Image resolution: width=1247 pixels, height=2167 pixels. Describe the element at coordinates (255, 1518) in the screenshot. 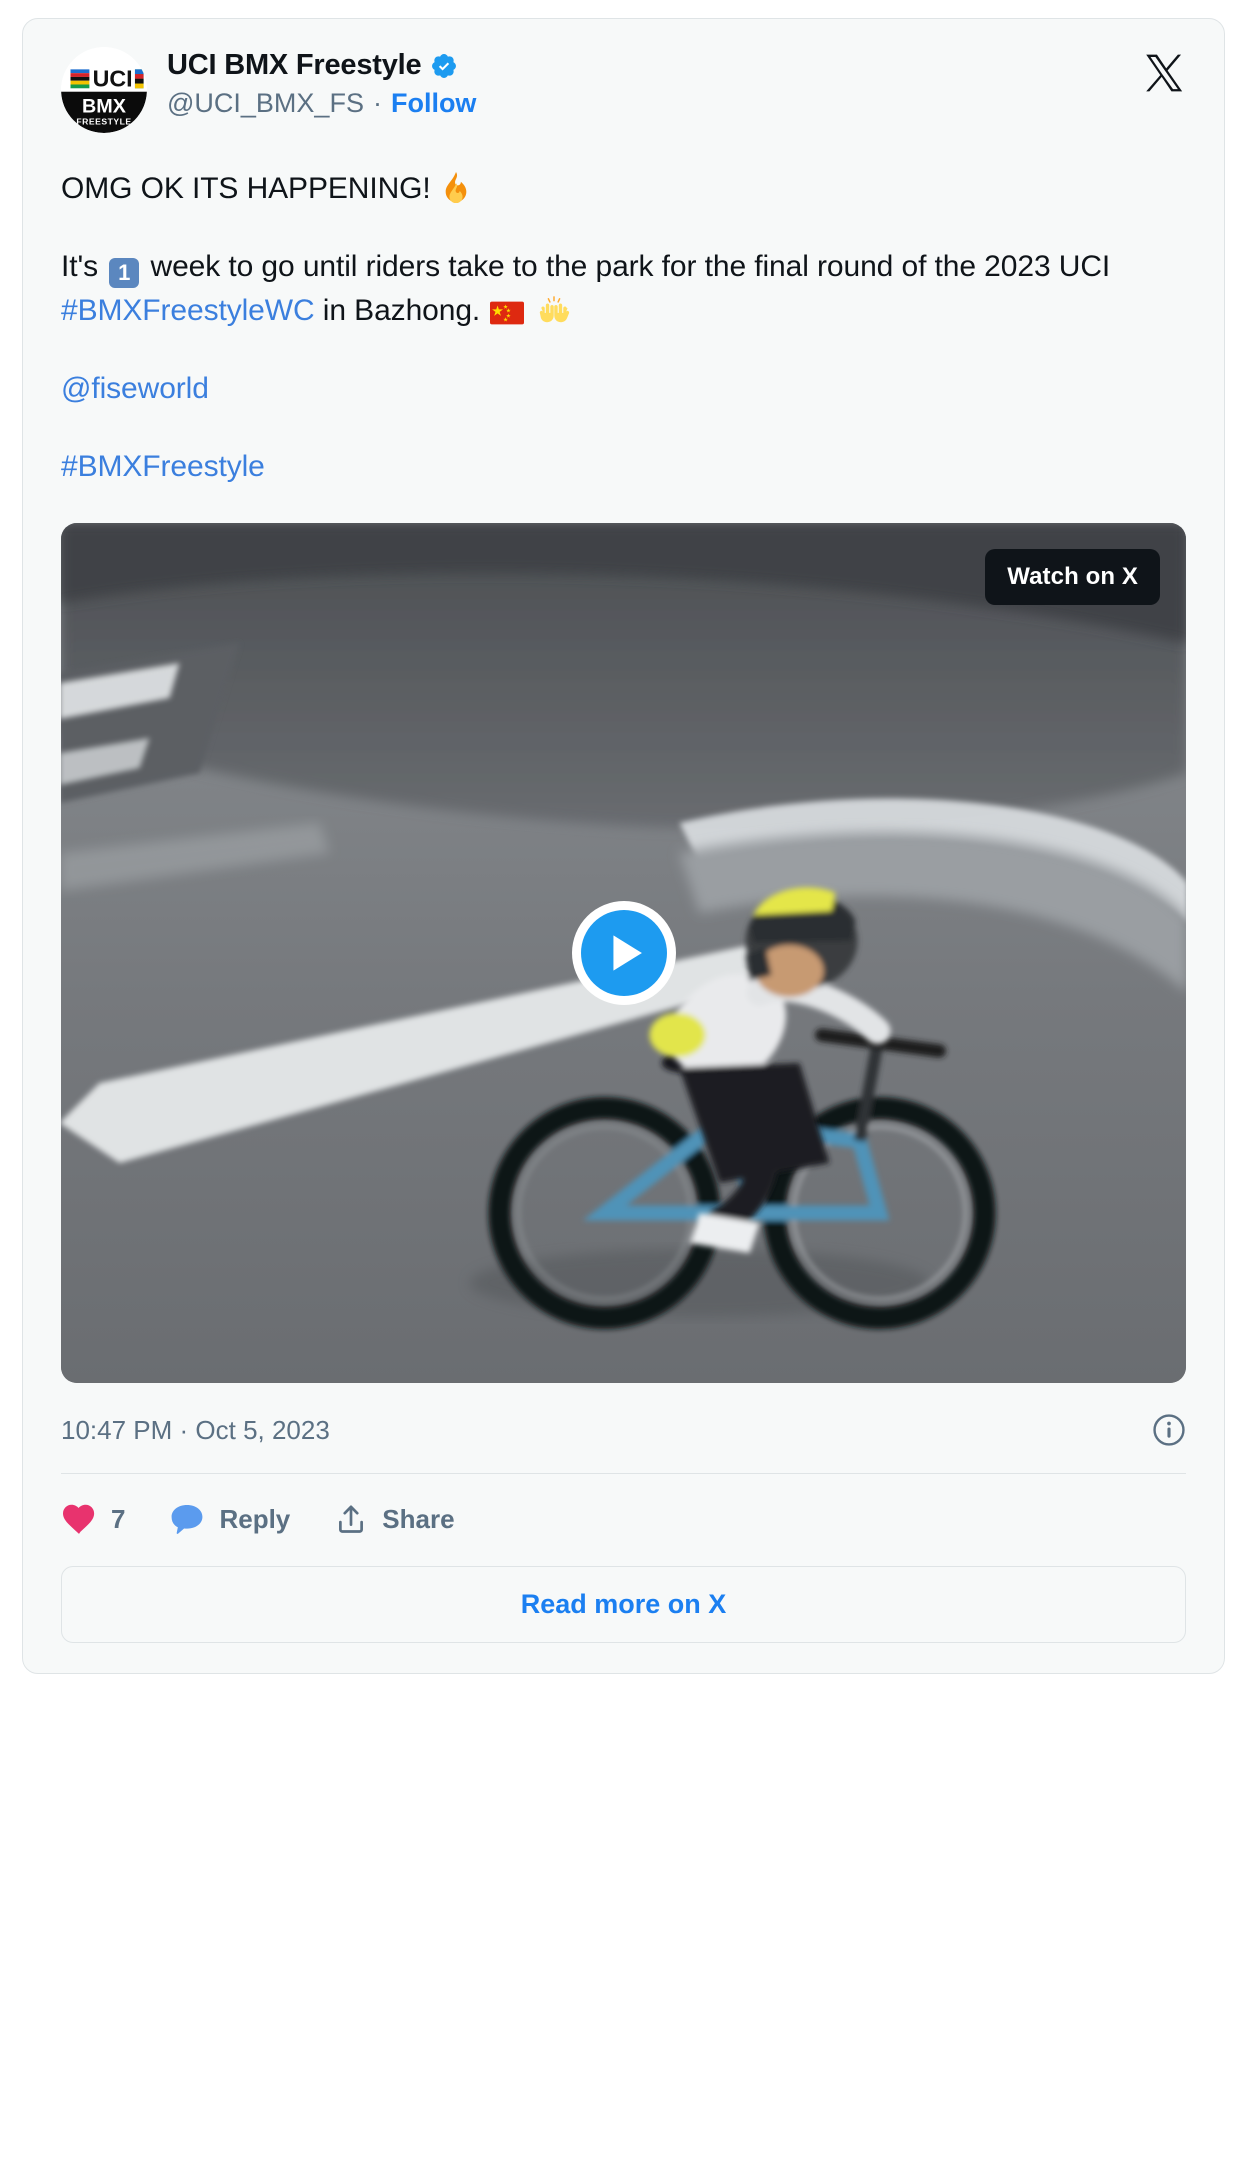

I see `reply-label: Reply` at that location.